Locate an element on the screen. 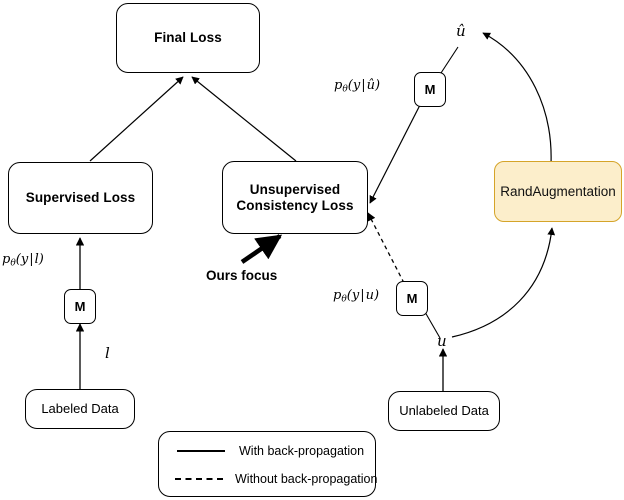 This screenshot has width=624, height=500. node-final-loss: Final Loss is located at coordinates (188, 38).